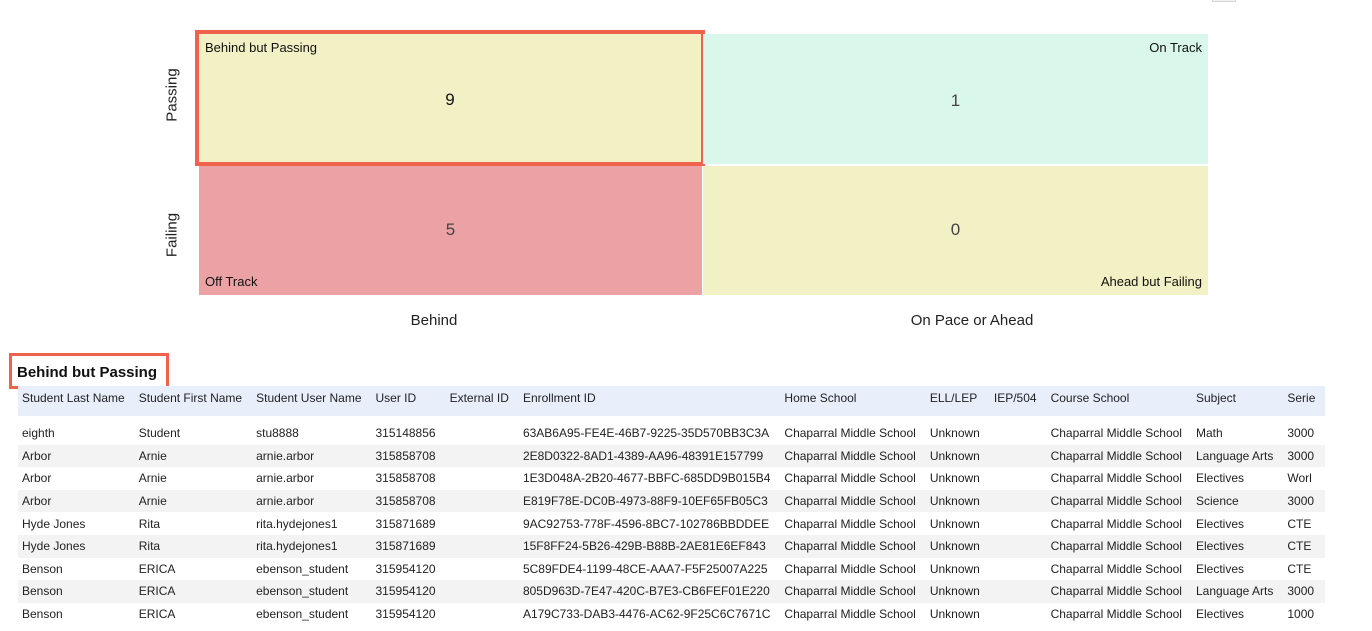 This screenshot has height=631, width=1372. Describe the element at coordinates (1299, 478) in the screenshot. I see `table-cell: Worl` at that location.